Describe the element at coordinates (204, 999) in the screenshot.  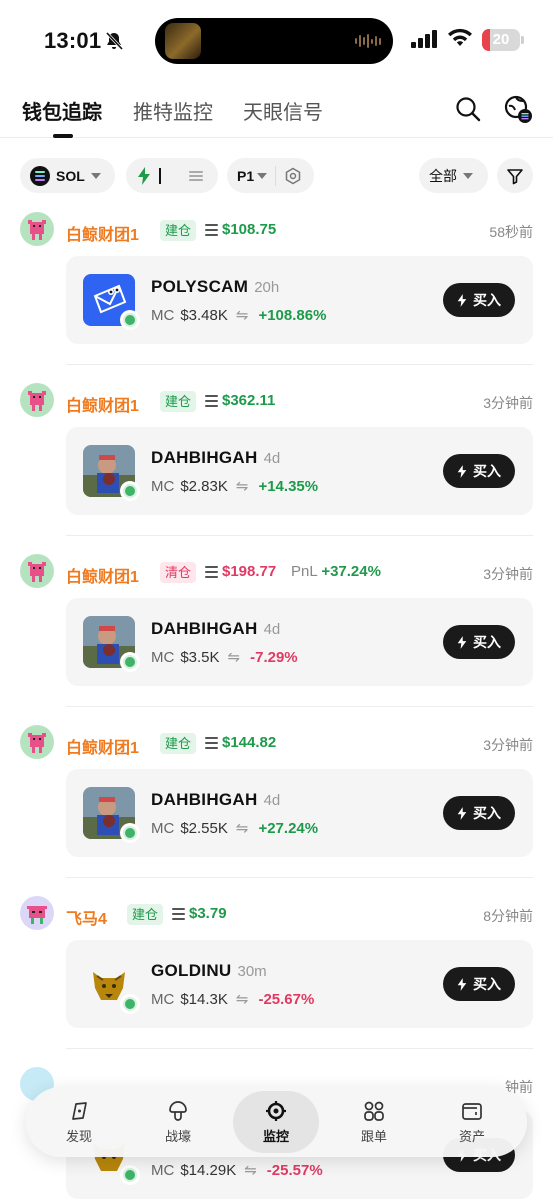
I see `market-cap: $14.3K` at that location.